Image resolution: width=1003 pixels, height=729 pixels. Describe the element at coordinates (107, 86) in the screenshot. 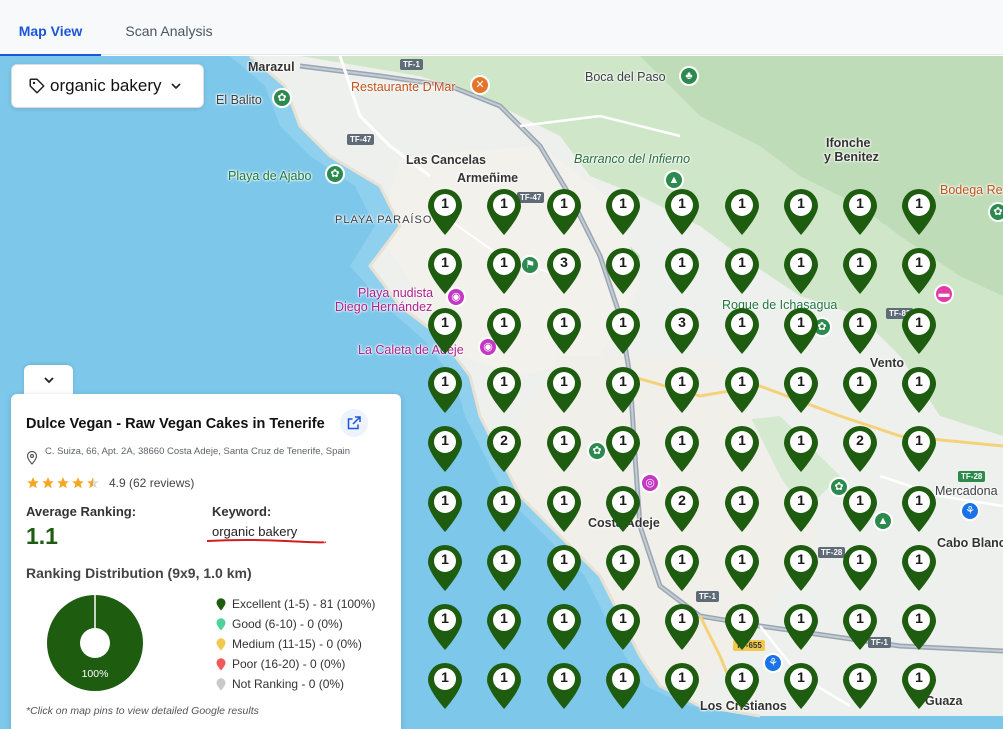

I see `keyword-selector: organic bakery` at that location.